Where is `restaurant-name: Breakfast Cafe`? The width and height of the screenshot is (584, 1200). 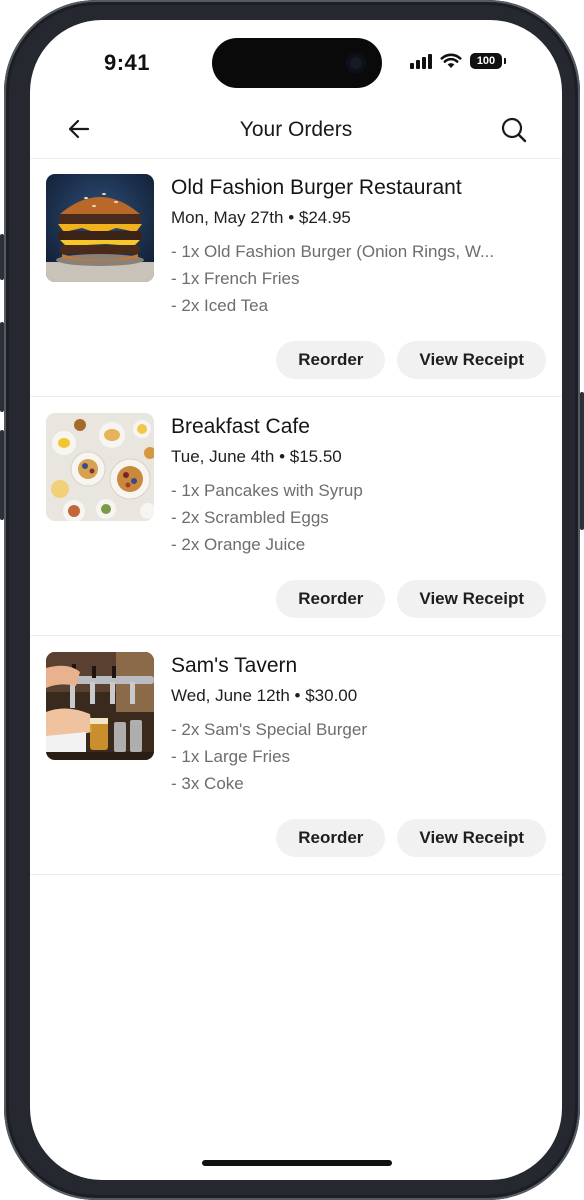 restaurant-name: Breakfast Cafe is located at coordinates (240, 426).